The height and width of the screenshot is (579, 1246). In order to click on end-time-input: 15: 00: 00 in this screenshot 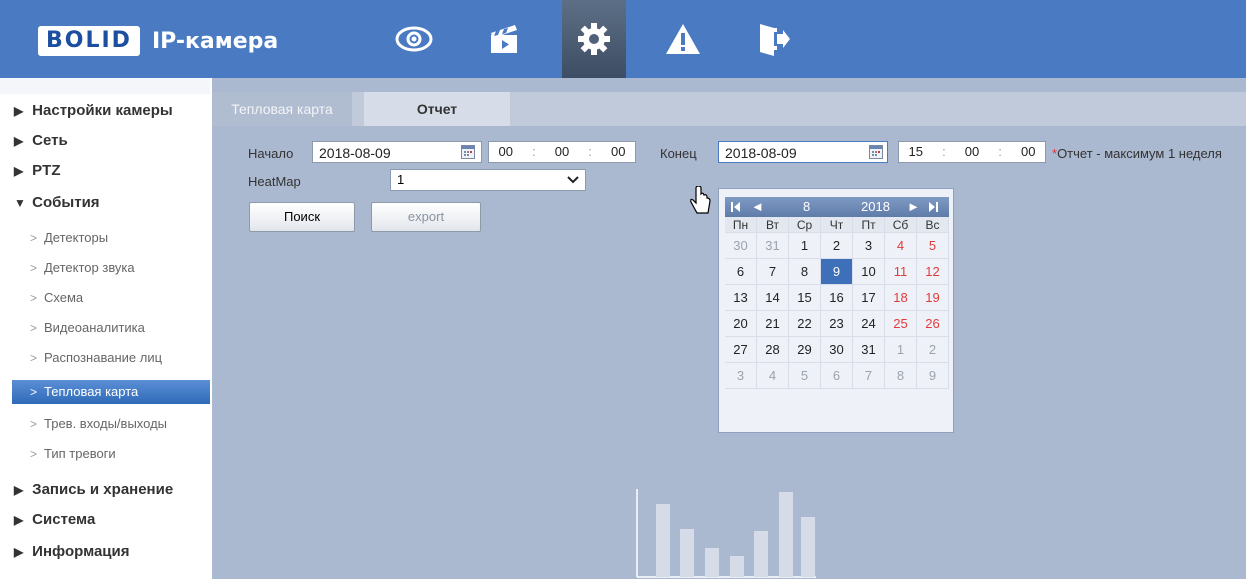, I will do `click(972, 152)`.